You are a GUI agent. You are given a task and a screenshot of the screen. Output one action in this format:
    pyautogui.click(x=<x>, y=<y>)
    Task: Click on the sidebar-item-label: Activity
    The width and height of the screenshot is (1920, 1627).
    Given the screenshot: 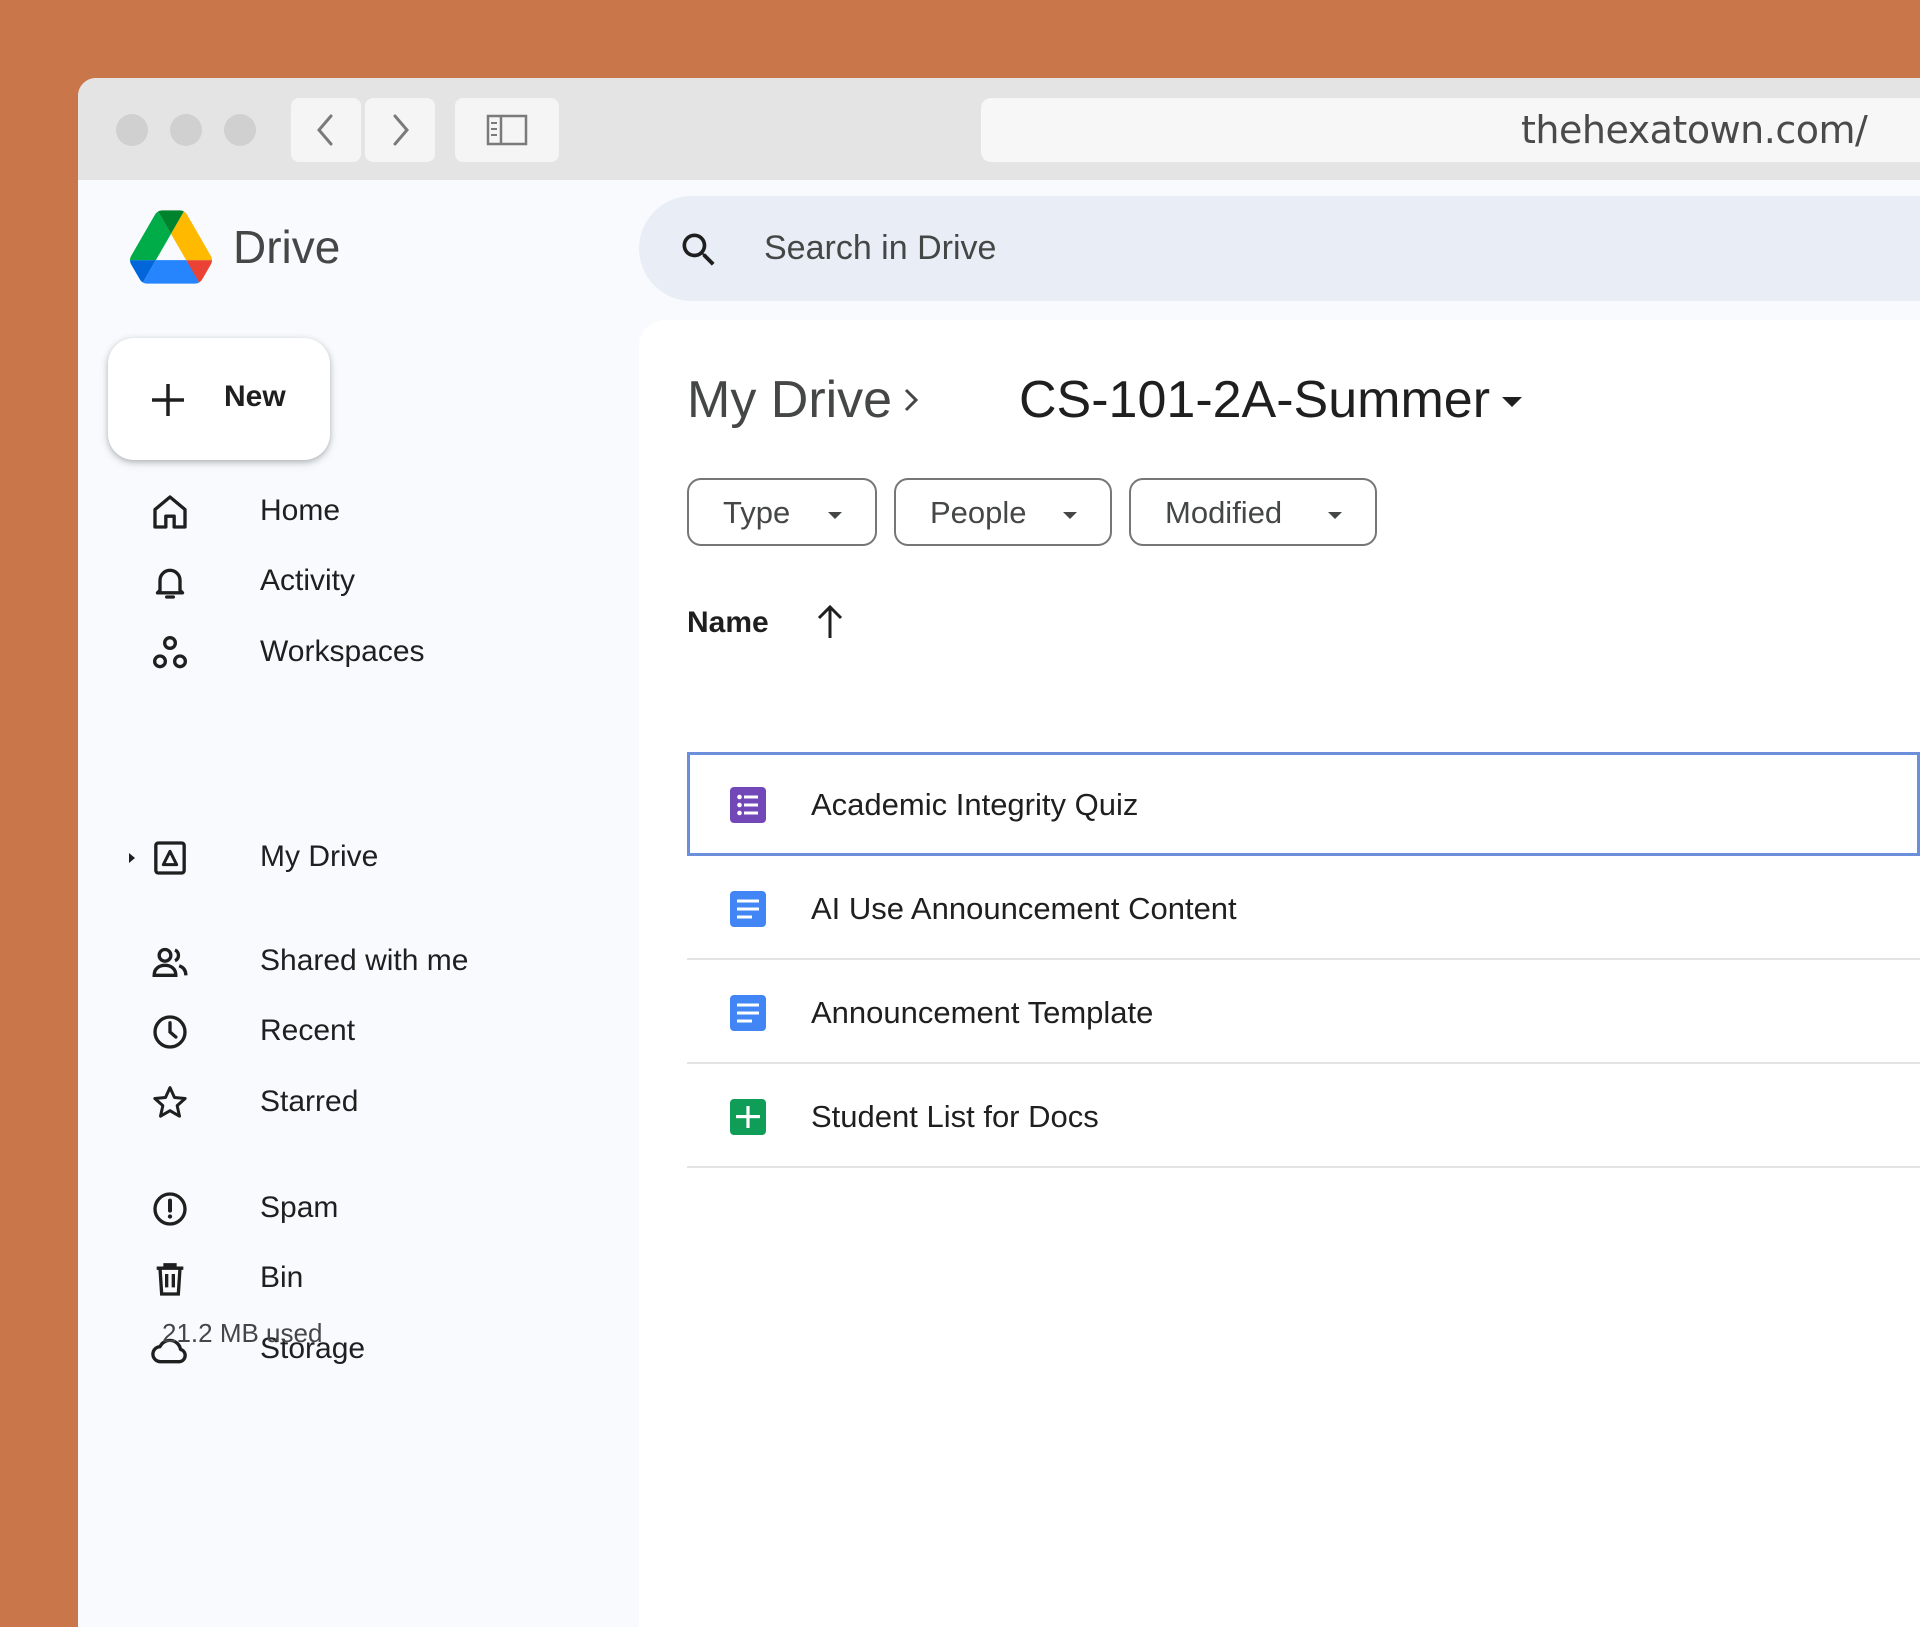 What is the action you would take?
    pyautogui.click(x=308, y=580)
    